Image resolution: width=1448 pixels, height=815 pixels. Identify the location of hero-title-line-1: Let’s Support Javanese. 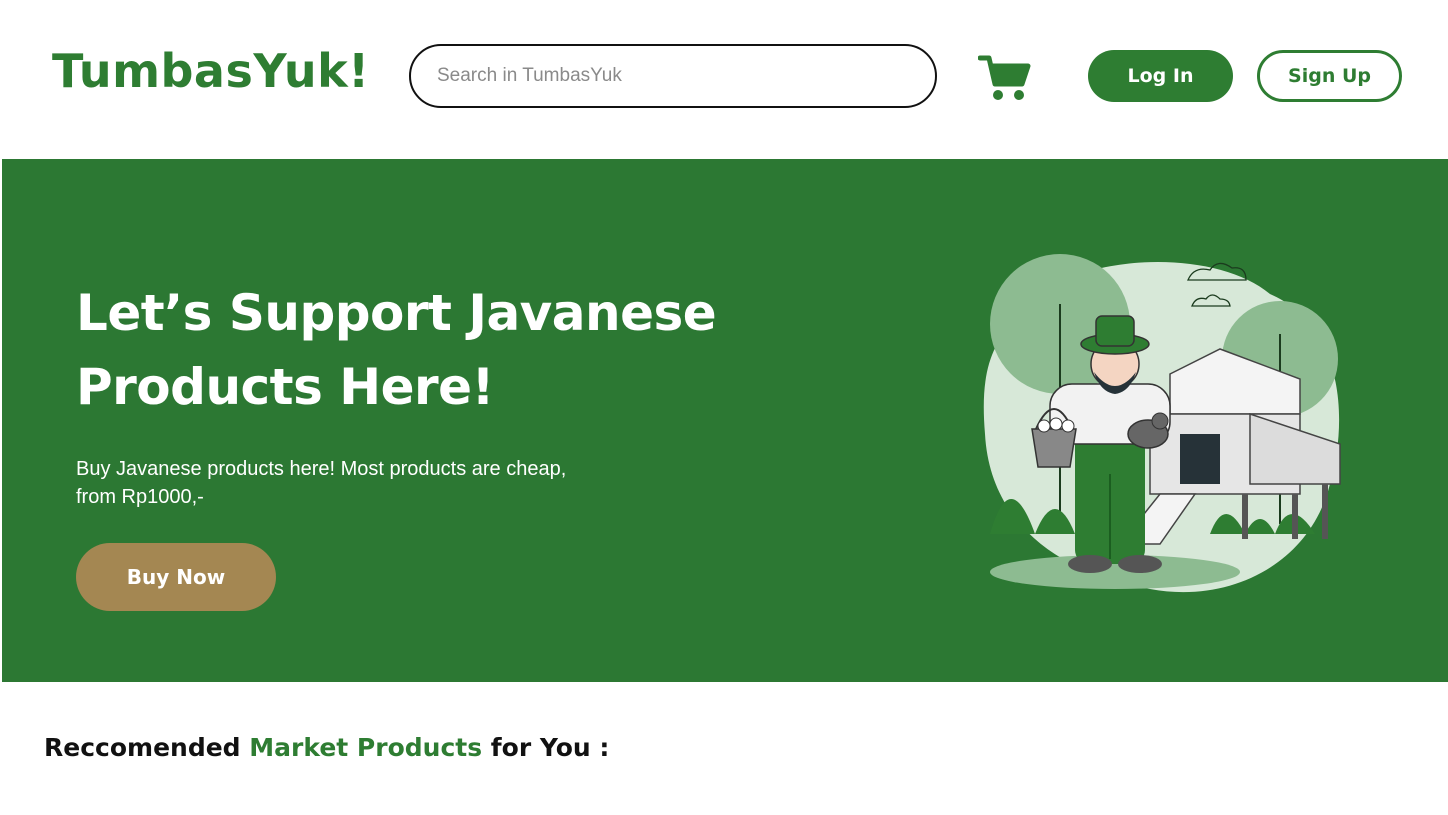
(396, 313).